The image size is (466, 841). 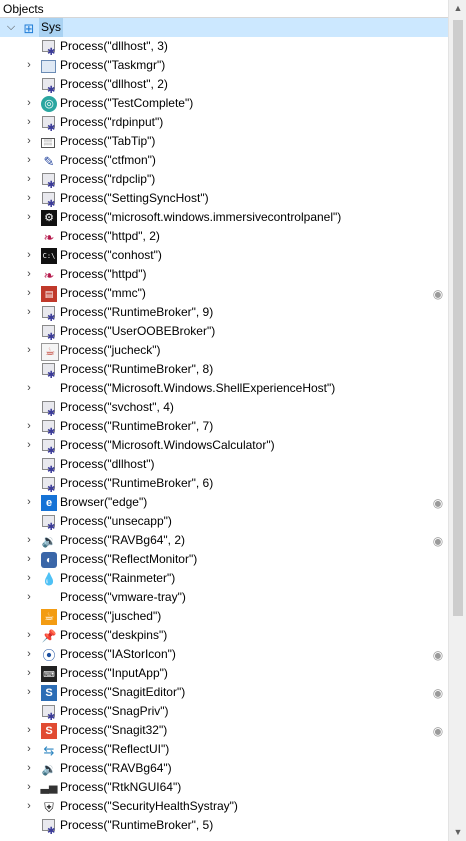 What do you see at coordinates (224, 524) in the screenshot?
I see `tree-node: Process("unsecapp")` at bounding box center [224, 524].